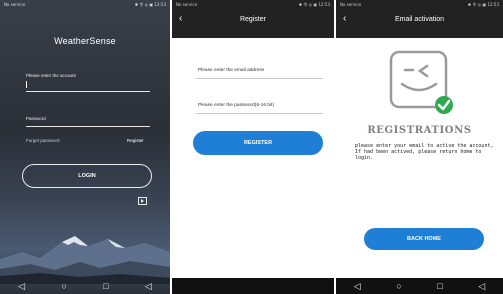  I want to click on mountain-background, so click(85, 260).